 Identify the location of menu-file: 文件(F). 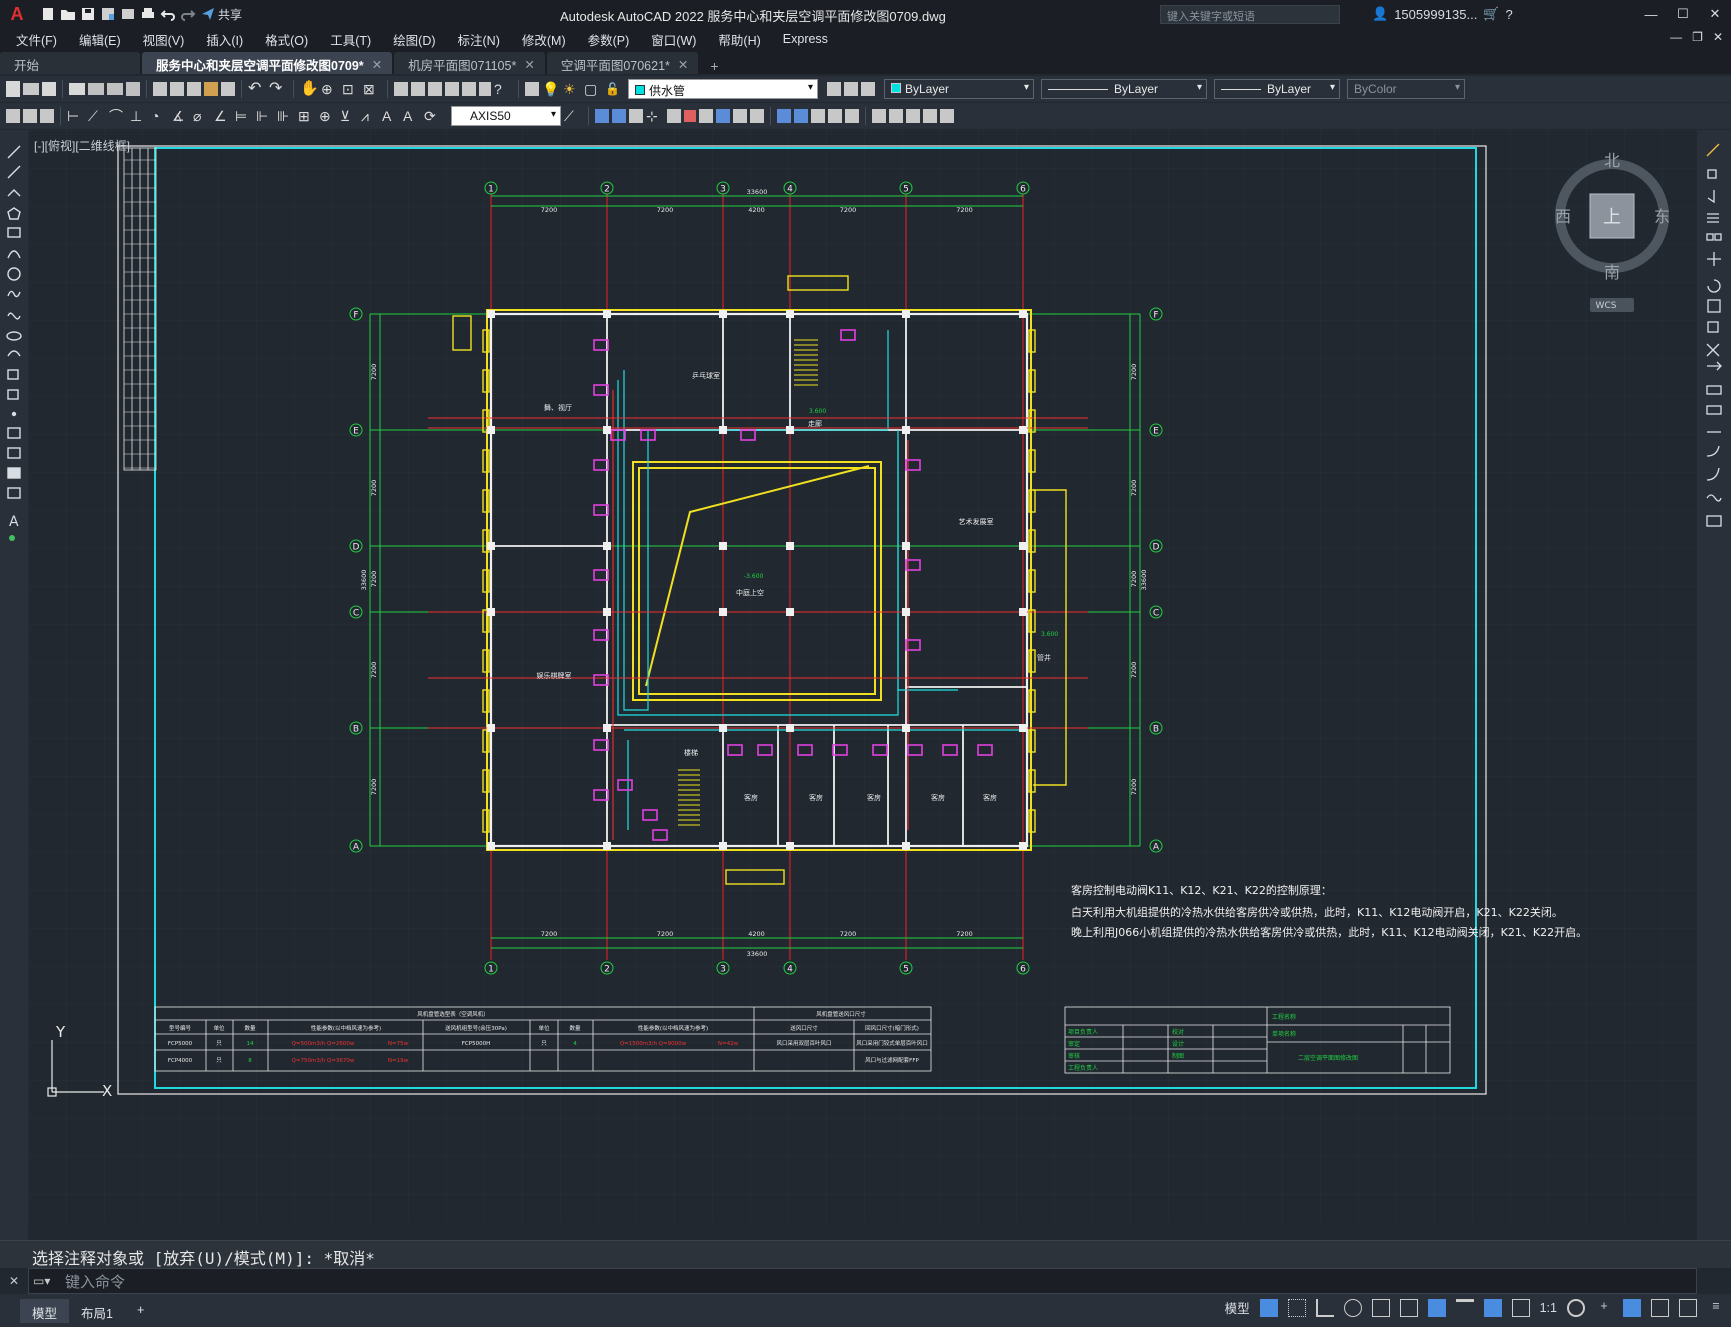
(36, 39).